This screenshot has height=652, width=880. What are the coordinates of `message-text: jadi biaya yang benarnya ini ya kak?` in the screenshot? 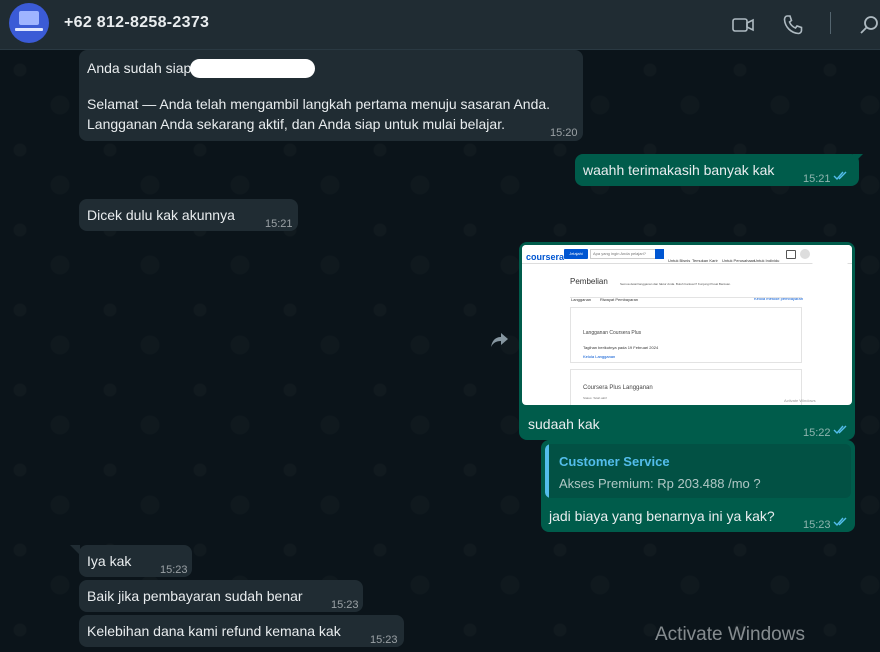 It's located at (662, 516).